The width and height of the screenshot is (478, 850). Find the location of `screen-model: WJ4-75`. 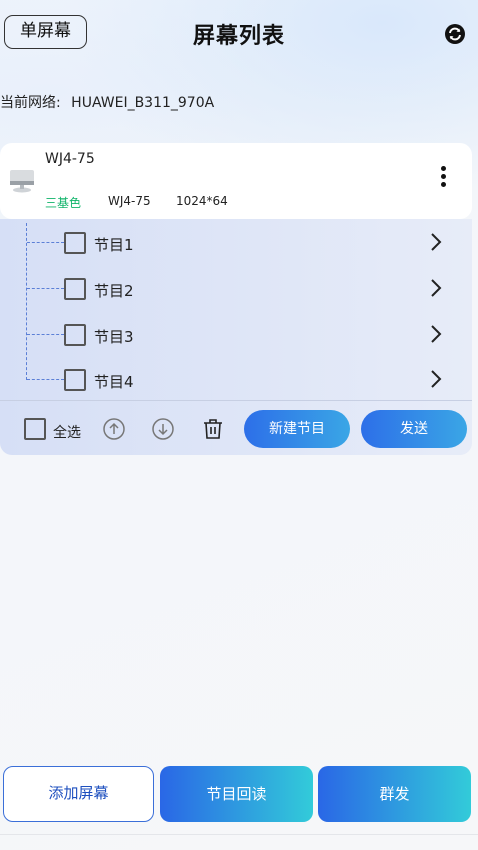

screen-model: WJ4-75 is located at coordinates (129, 201).